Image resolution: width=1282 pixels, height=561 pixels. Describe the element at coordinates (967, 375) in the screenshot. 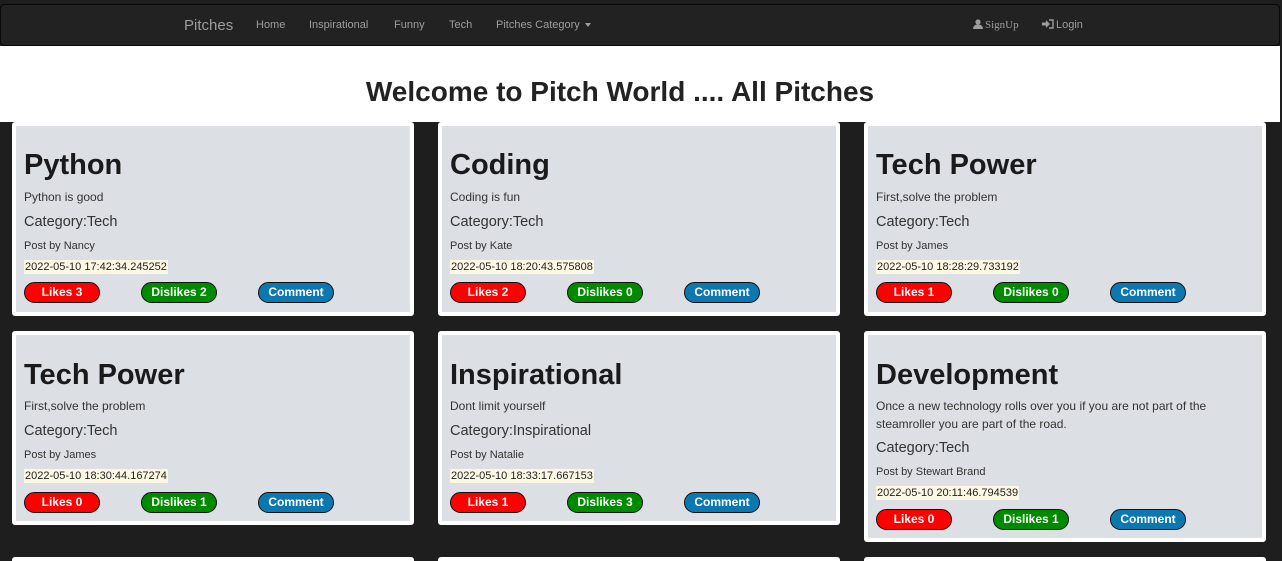

I see `pitch-title: Development` at that location.